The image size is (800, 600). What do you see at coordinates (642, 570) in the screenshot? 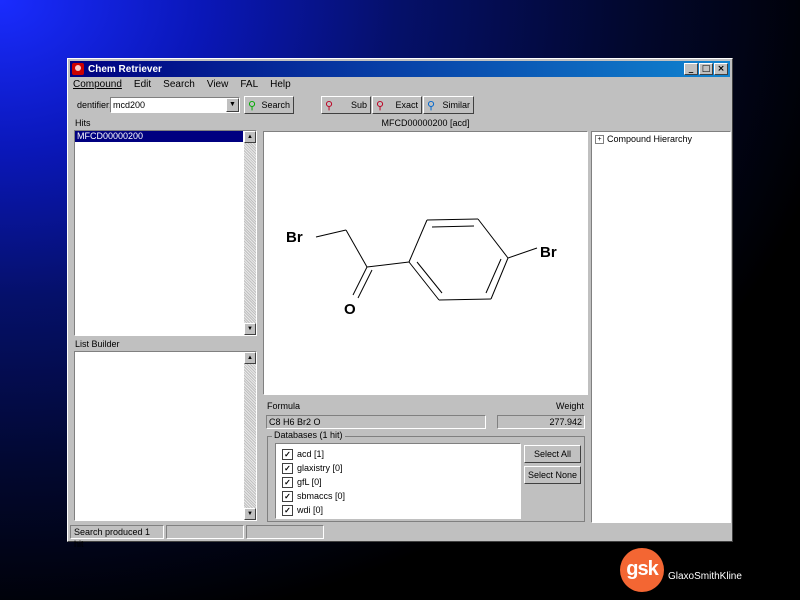
I see `gsk-logo: gsk` at bounding box center [642, 570].